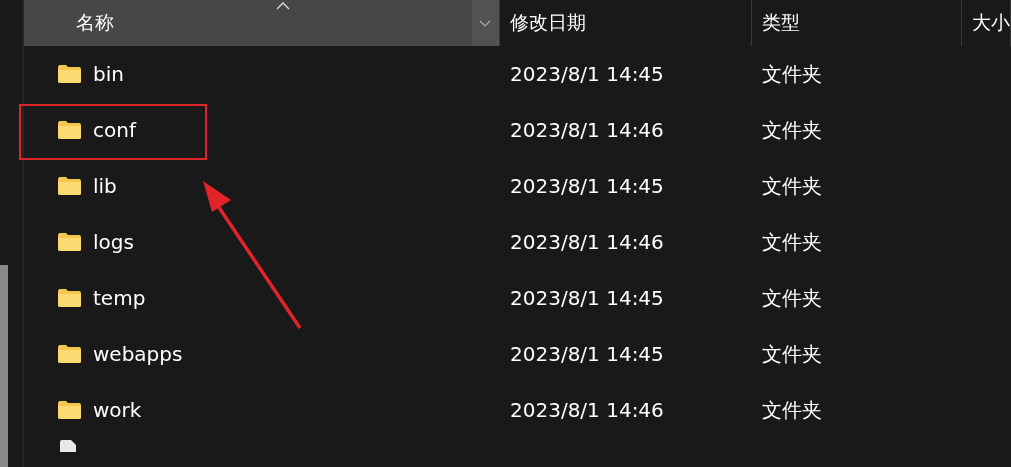 The image size is (1011, 467). What do you see at coordinates (117, 410) in the screenshot?
I see `file-name: work` at bounding box center [117, 410].